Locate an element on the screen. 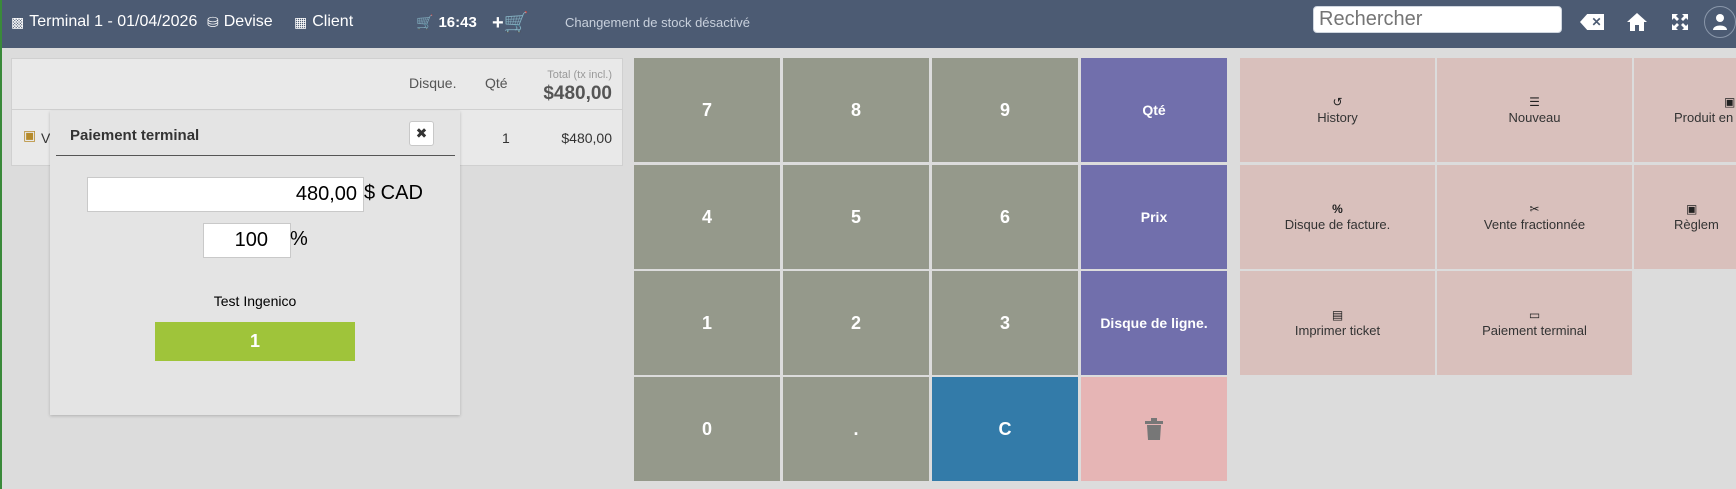  history-tile: ↺ History is located at coordinates (1337, 110).